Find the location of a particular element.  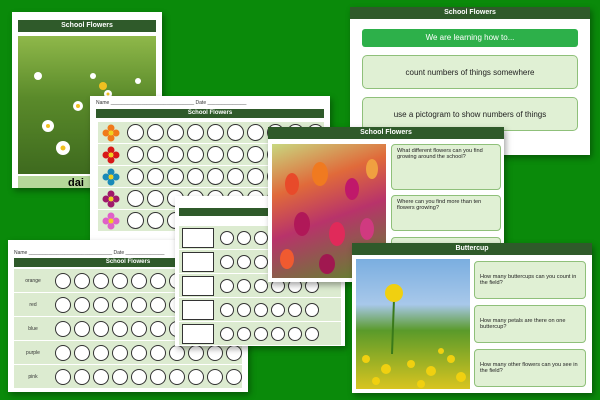

learning-goals-title: School Flowers is located at coordinates (470, 13).